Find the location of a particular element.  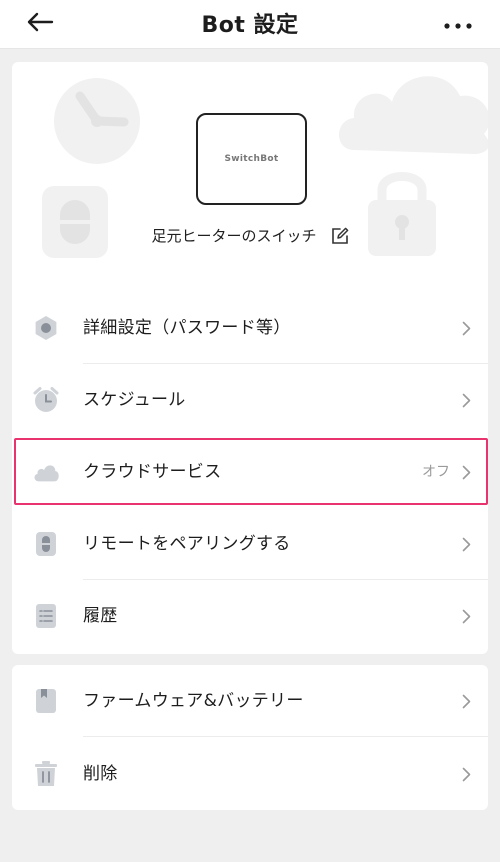

lock-decoration-icon is located at coordinates (402, 214).